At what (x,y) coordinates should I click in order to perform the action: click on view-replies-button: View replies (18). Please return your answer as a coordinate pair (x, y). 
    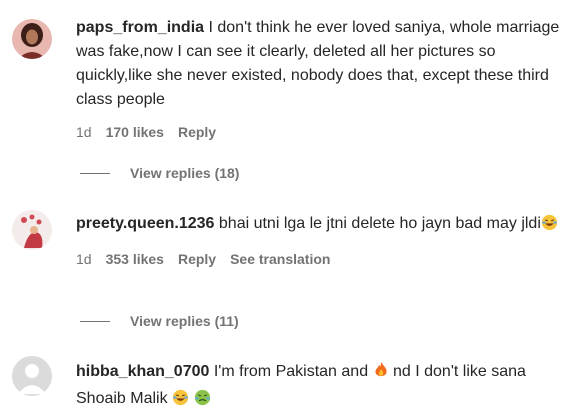
    Looking at the image, I should click on (159, 173).